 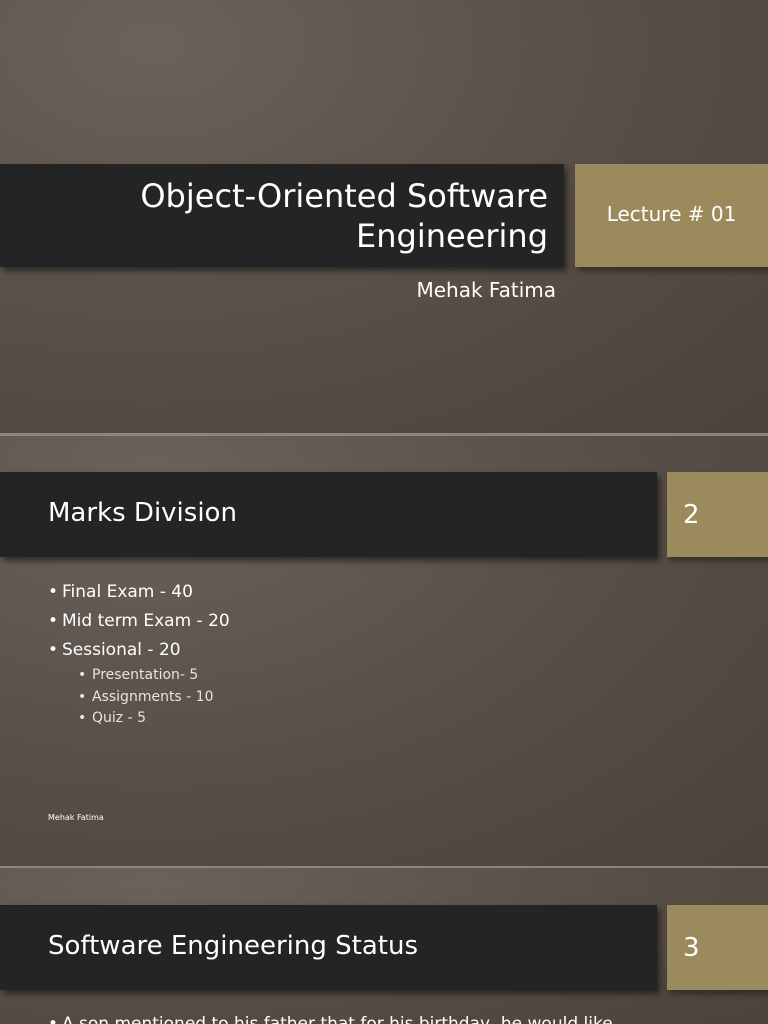 What do you see at coordinates (328, 514) in the screenshot?
I see `title-bar: Marks Division` at bounding box center [328, 514].